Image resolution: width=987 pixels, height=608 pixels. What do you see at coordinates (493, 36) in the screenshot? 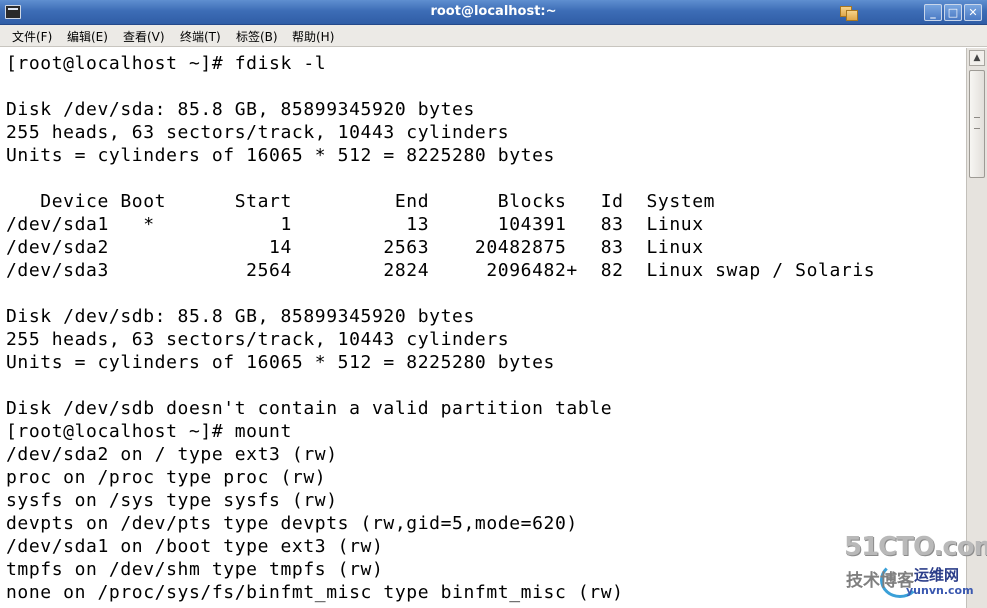
I see `menu-bar: 文件(F) 编辑(E) 查看(V) 终端(T) 标签(B) 帮助(H)` at bounding box center [493, 36].